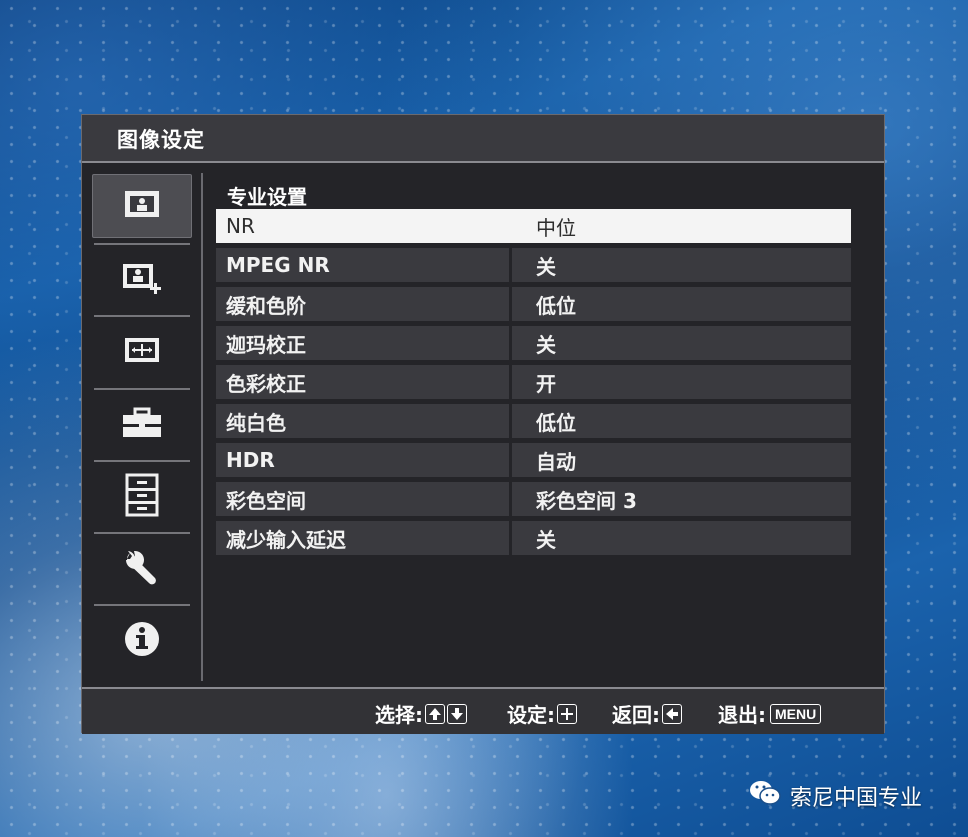 Image resolution: width=968 pixels, height=837 pixels. Describe the element at coordinates (856, 798) in the screenshot. I see `watermark-text: 索尼中国专业` at that location.